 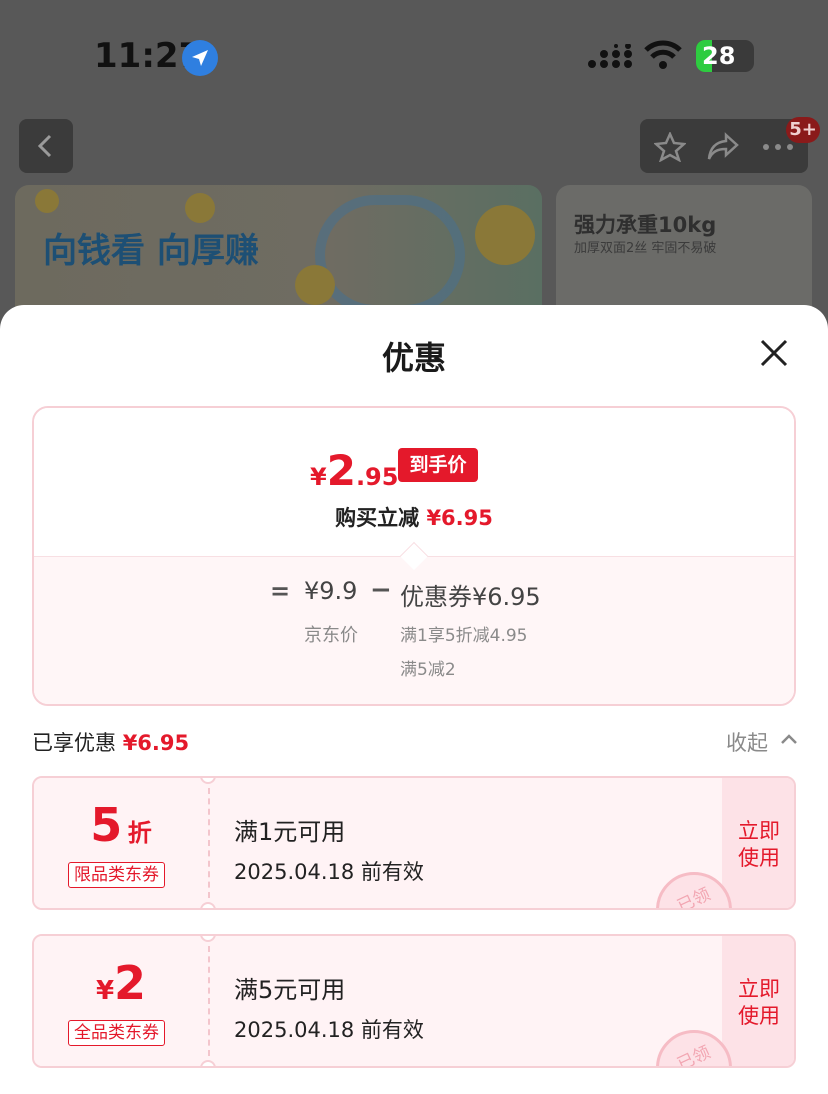 I want to click on ribbon-graphic, so click(x=390, y=255).